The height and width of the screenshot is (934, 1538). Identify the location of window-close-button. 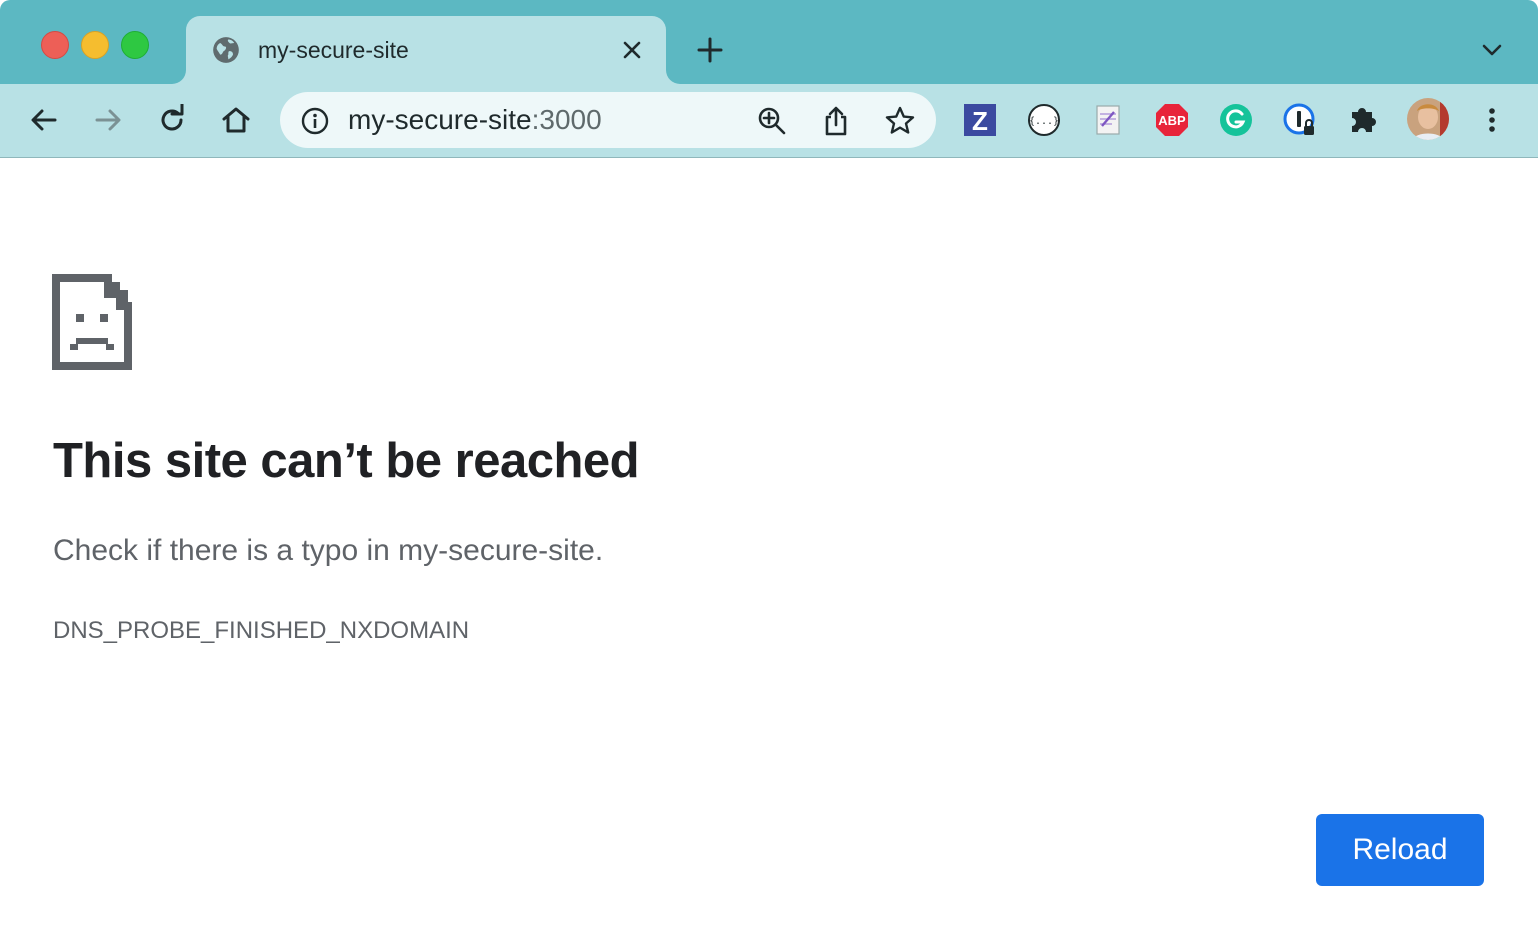
(55, 45).